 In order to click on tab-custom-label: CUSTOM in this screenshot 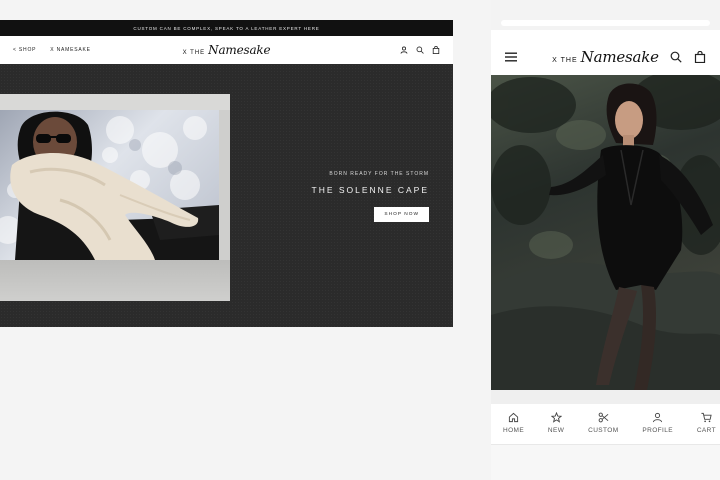, I will do `click(603, 430)`.